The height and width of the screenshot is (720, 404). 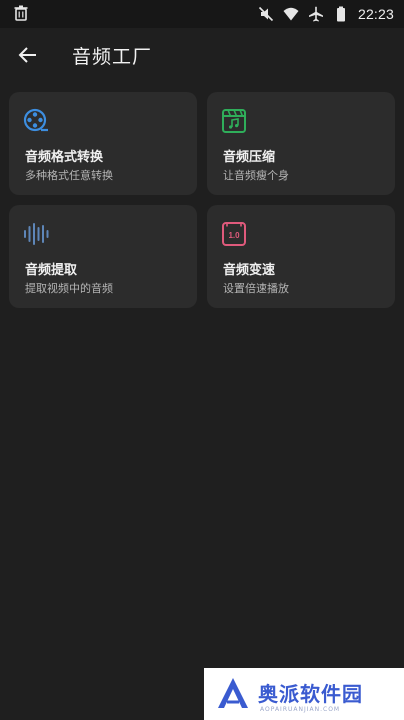 I want to click on speed-label: 1.0, so click(x=234, y=235).